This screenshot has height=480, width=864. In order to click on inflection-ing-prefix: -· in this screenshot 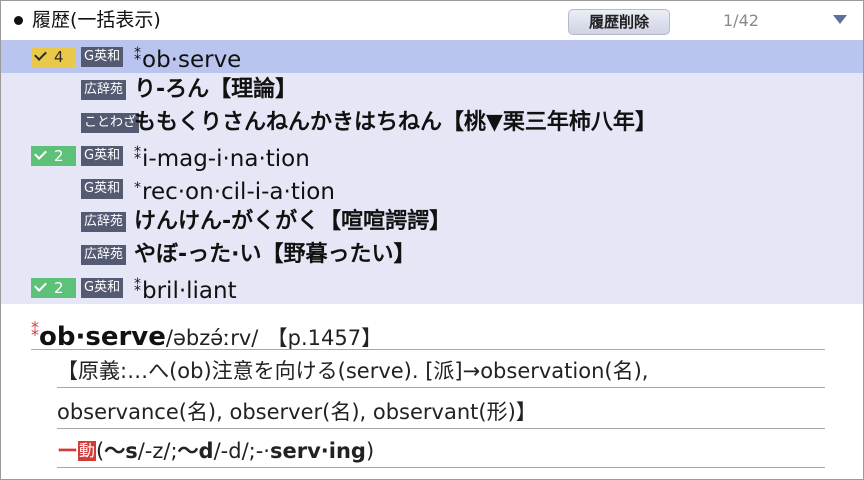, I will do `click(262, 451)`.